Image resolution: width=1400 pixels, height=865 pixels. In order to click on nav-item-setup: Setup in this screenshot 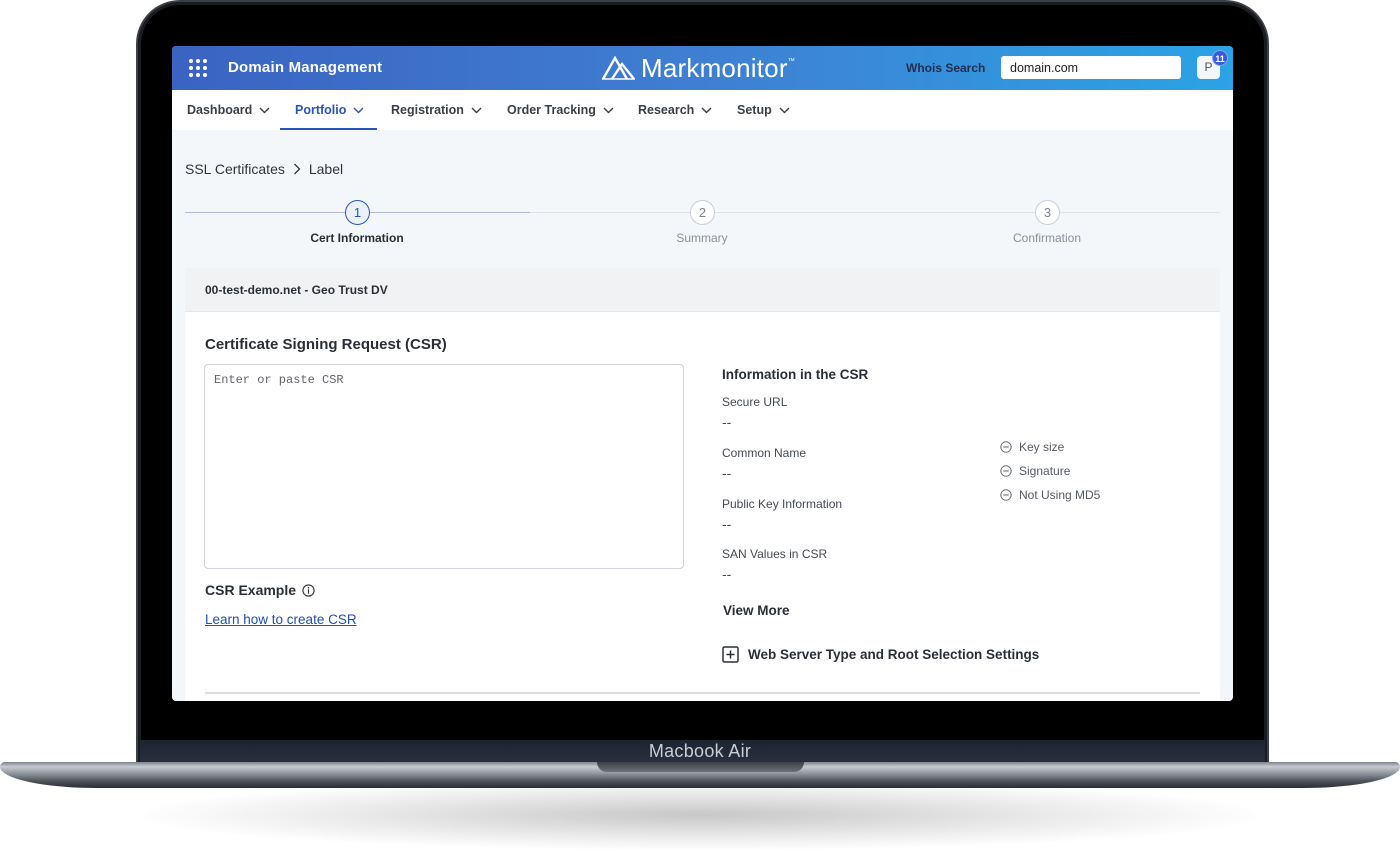, I will do `click(763, 110)`.